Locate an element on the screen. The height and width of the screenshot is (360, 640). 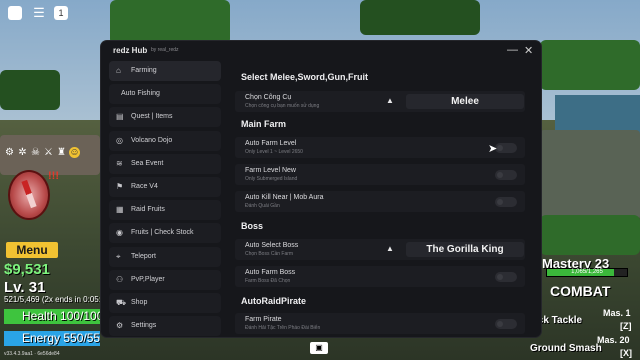
chat-icon: 1 is located at coordinates (61, 13).